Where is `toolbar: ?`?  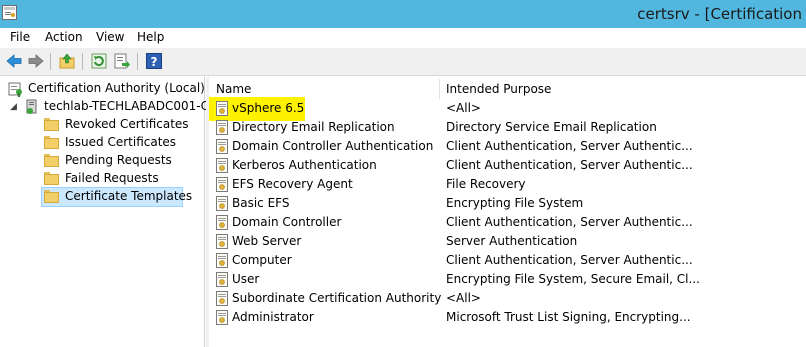 toolbar: ? is located at coordinates (403, 62).